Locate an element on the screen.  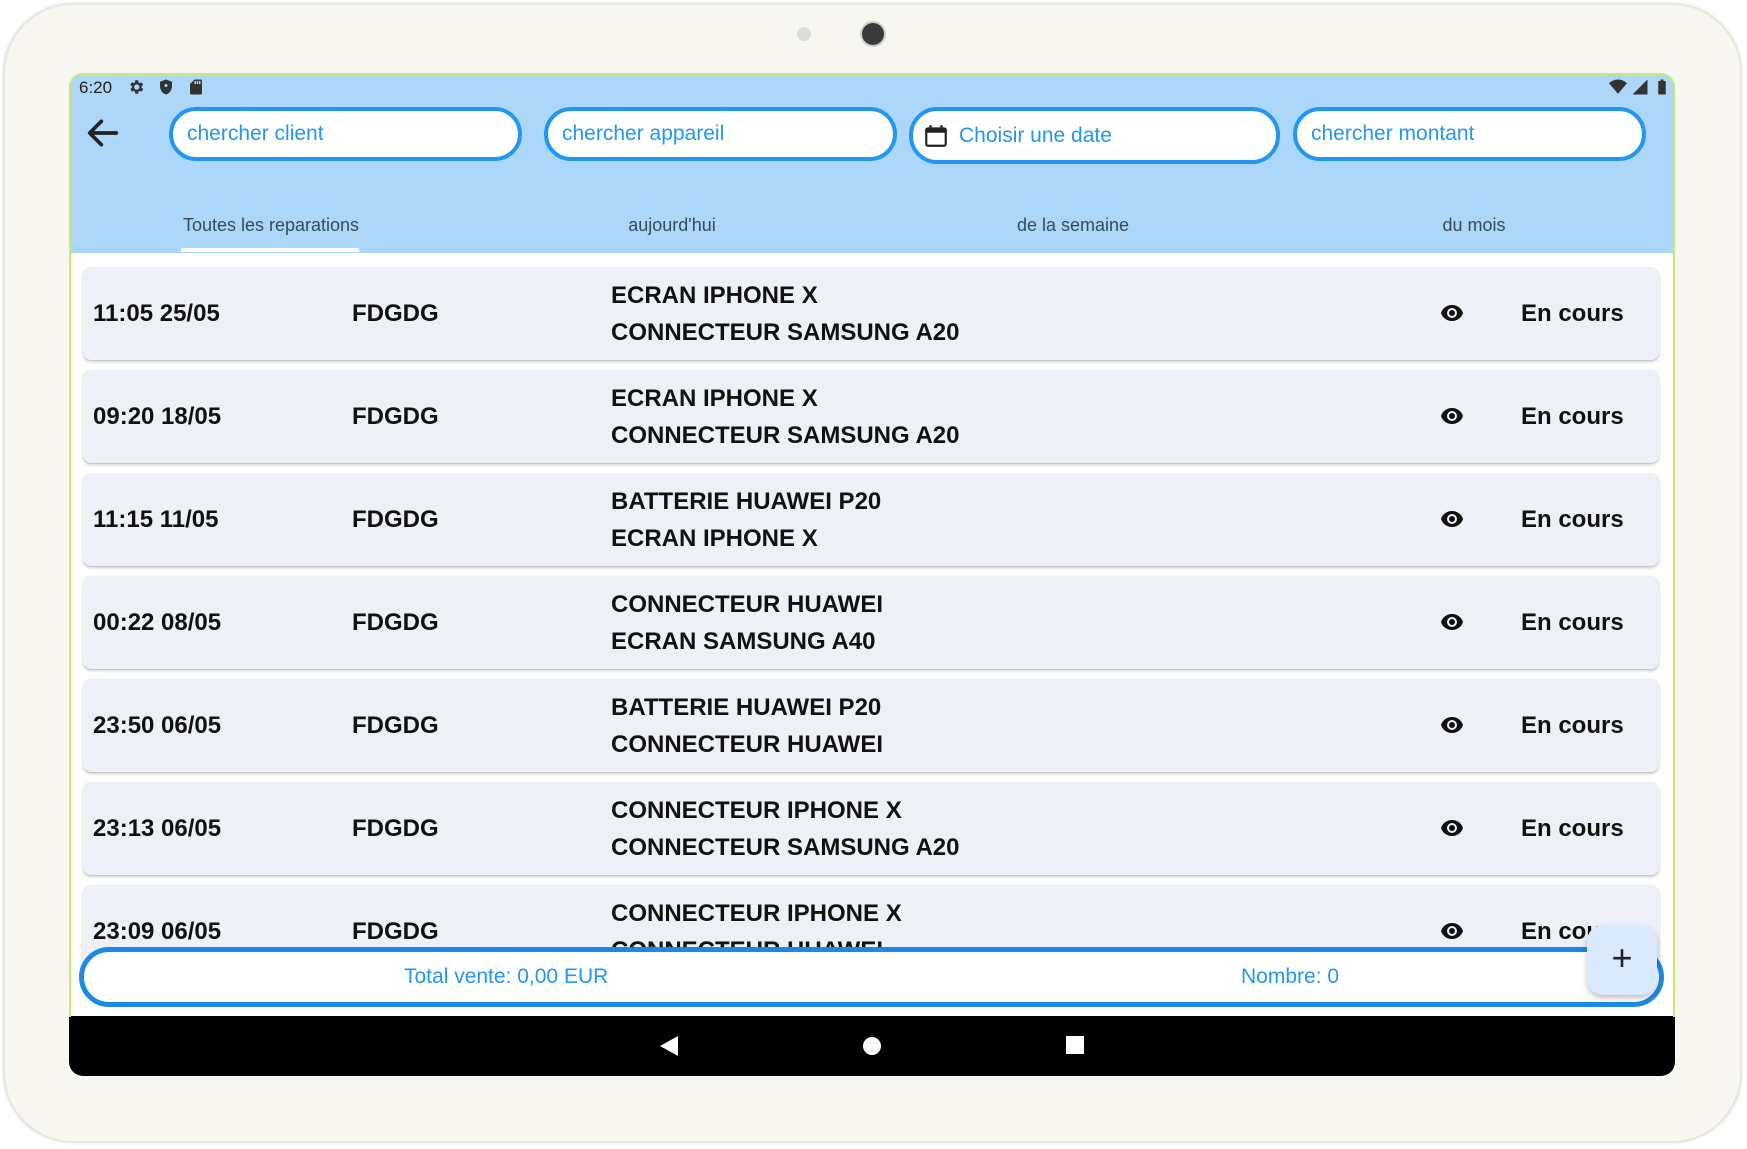
search-client-input: chercher client is located at coordinates (345, 134).